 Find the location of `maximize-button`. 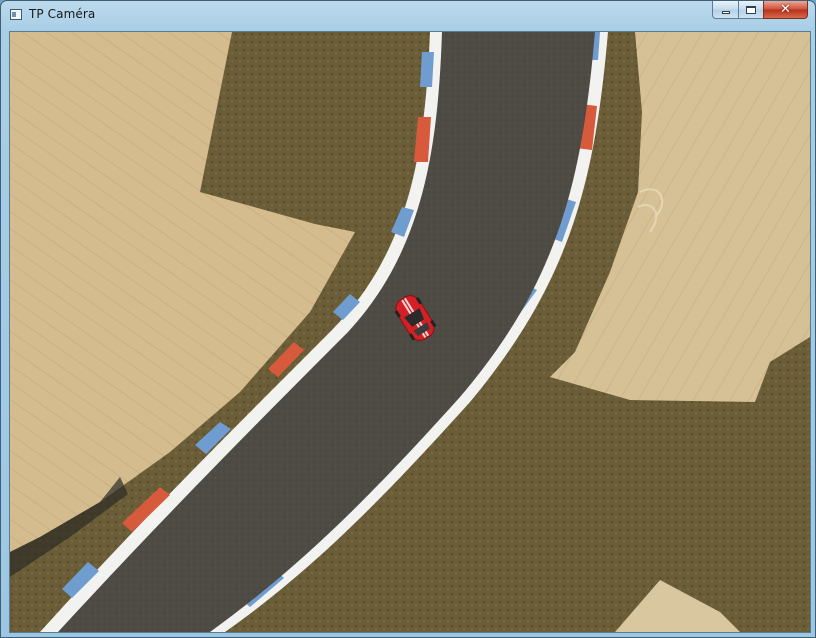

maximize-button is located at coordinates (750, 10).